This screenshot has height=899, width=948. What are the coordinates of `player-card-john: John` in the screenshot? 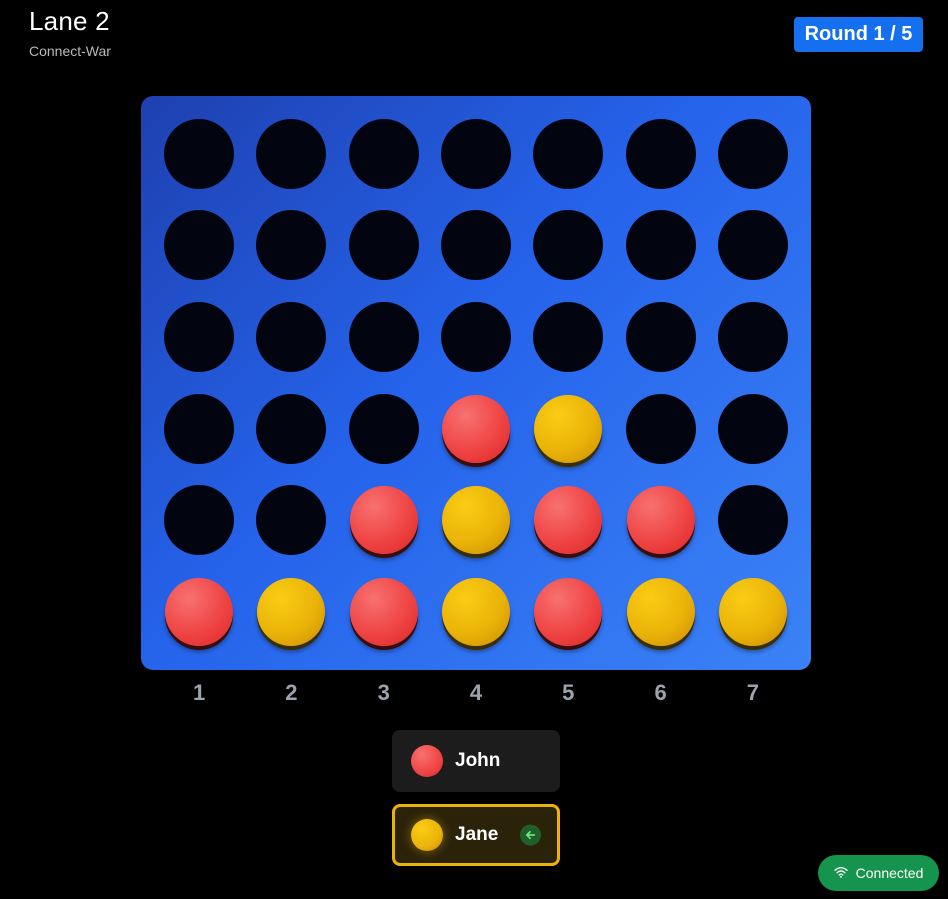 It's located at (476, 761).